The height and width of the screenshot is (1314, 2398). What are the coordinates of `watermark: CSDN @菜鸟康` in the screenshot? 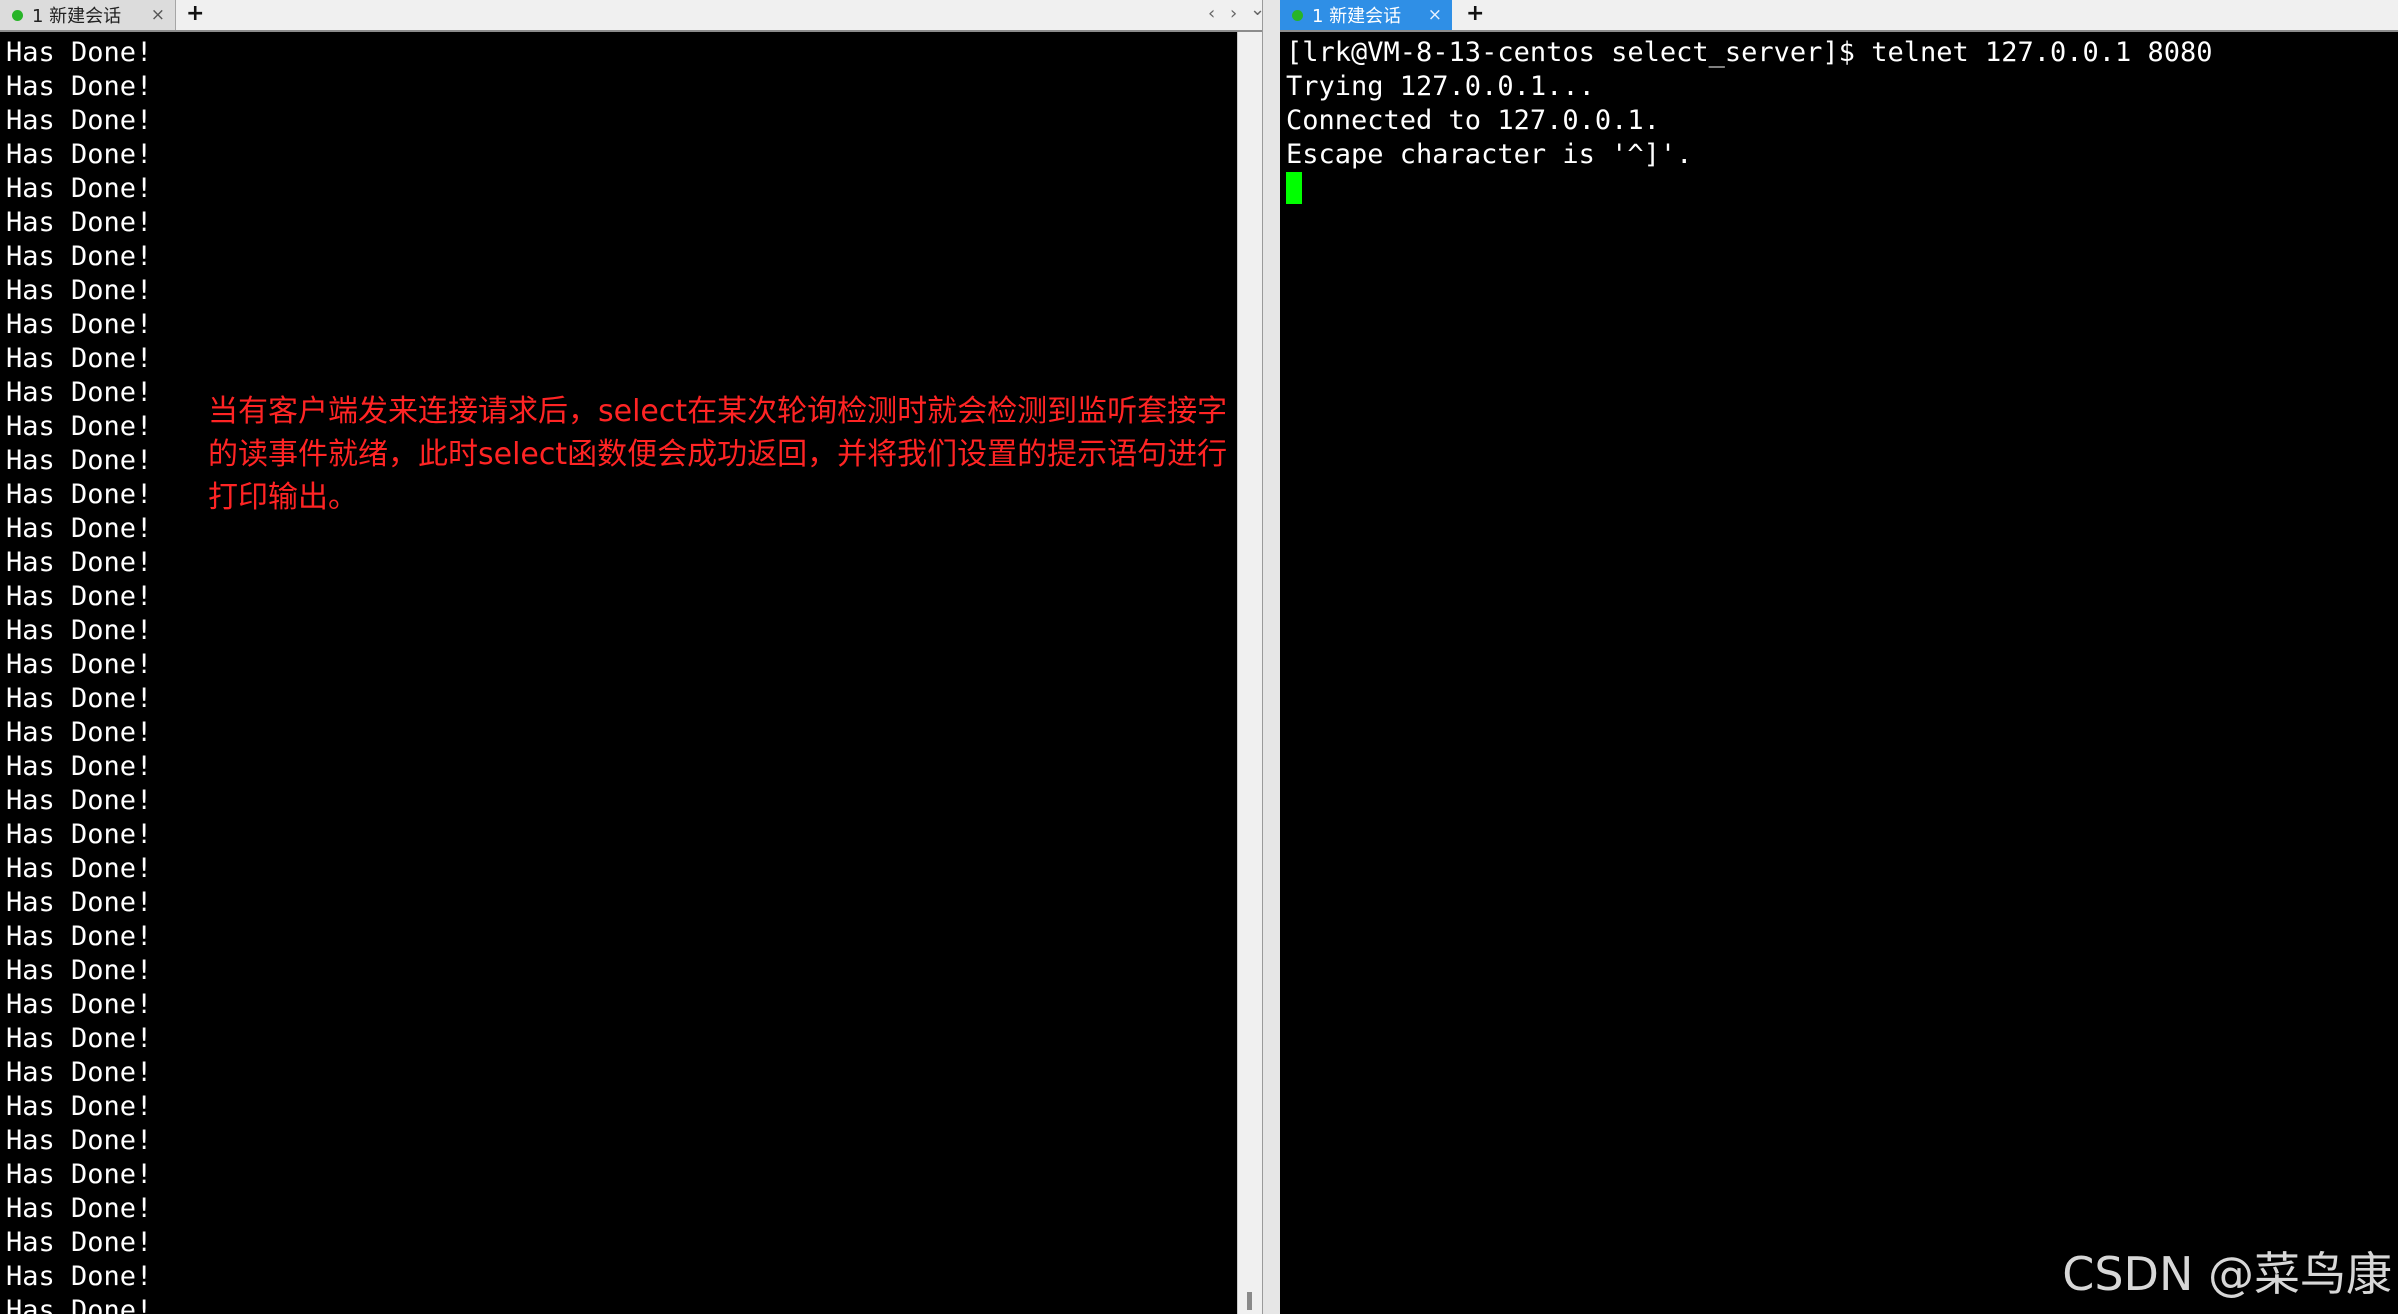 It's located at (2227, 1274).